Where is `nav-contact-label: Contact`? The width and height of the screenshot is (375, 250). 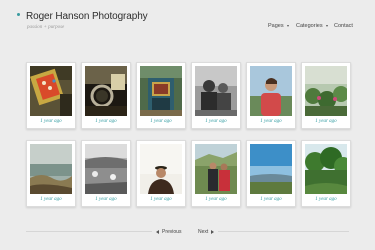
nav-contact-label: Contact is located at coordinates (343, 26).